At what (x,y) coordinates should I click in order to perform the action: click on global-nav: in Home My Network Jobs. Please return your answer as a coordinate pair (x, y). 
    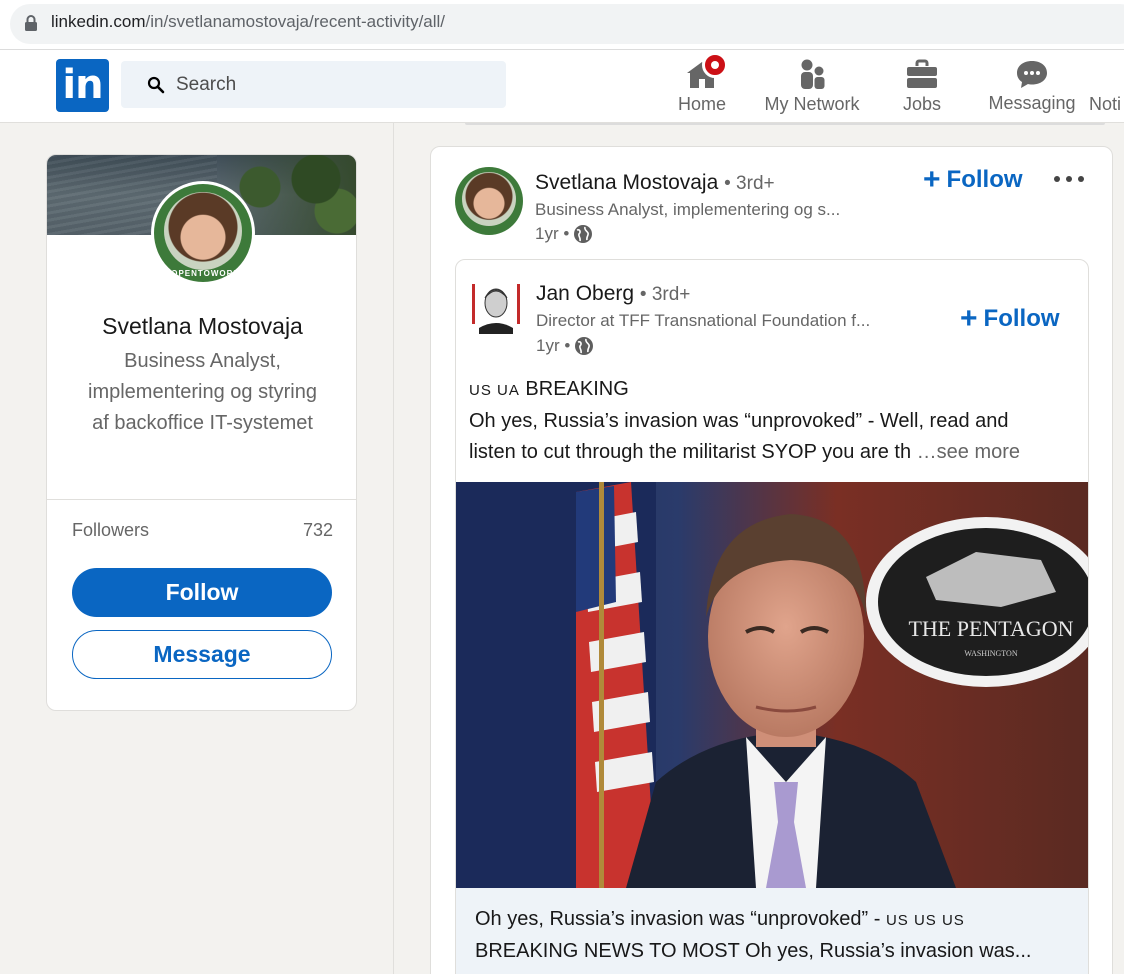
    Looking at the image, I should click on (562, 86).